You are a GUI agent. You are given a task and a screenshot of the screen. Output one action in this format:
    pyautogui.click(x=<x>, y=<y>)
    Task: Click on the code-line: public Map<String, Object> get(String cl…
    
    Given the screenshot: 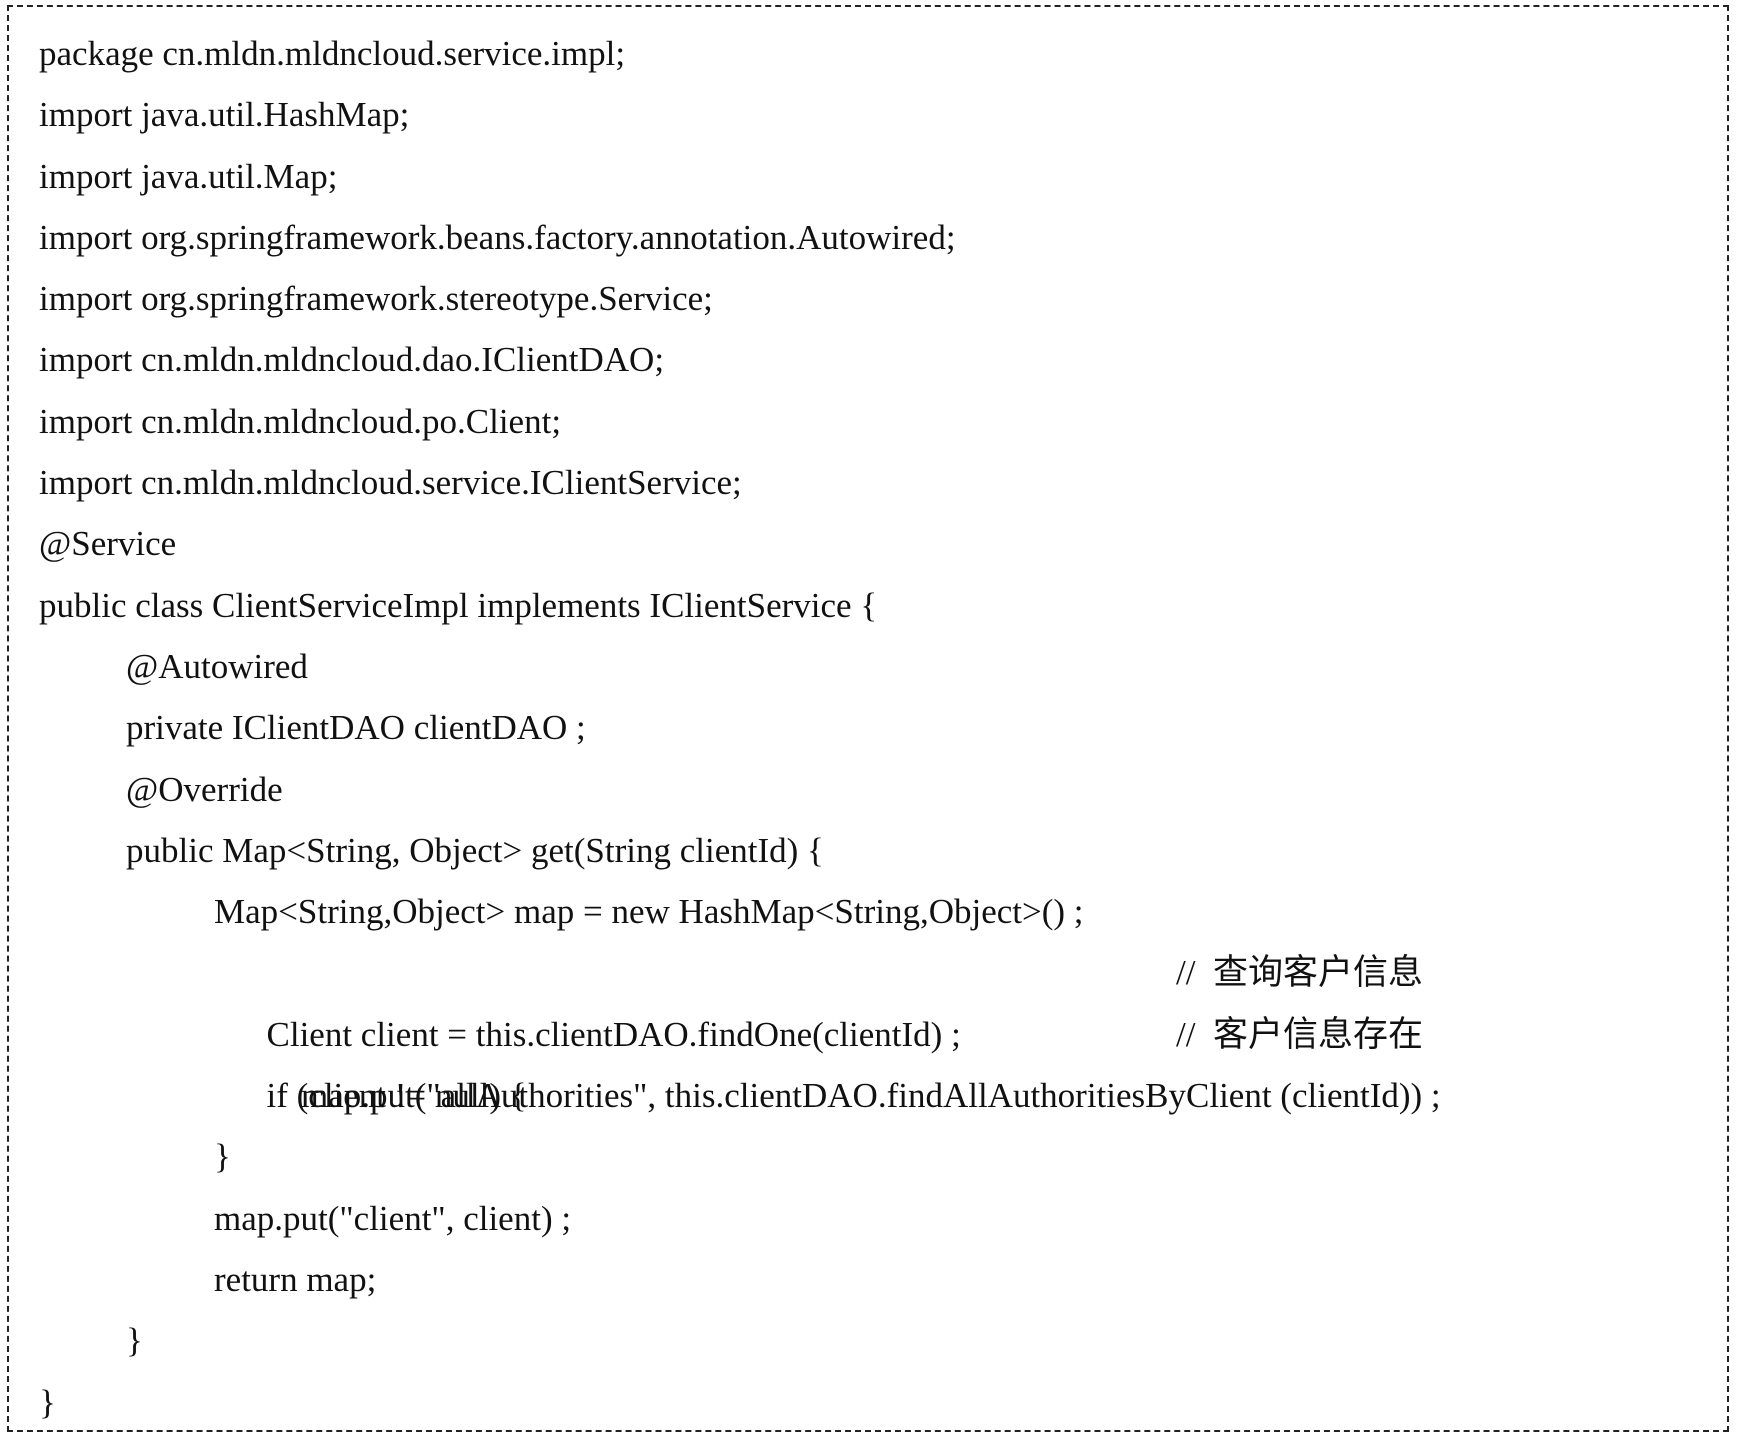 What is the action you would take?
    pyautogui.click(x=475, y=850)
    